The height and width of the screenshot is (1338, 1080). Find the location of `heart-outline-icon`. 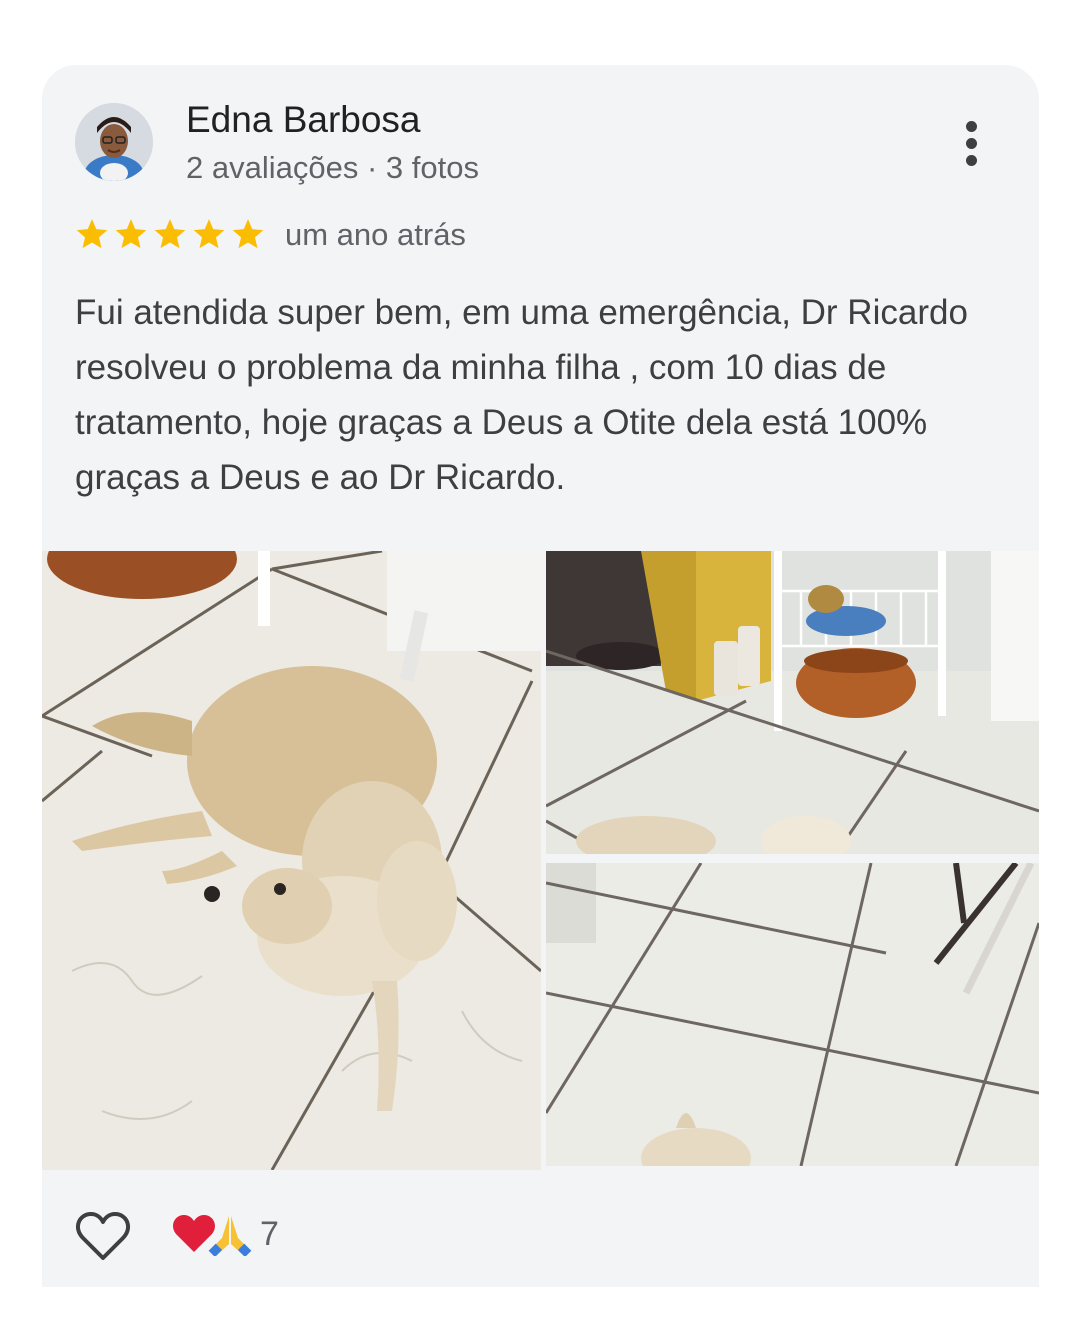

heart-outline-icon is located at coordinates (103, 1236).